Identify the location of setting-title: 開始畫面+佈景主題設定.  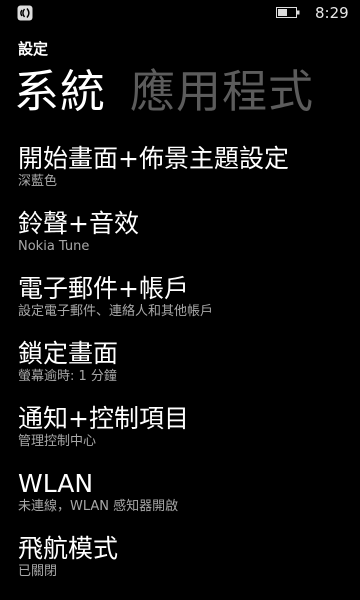
(153, 158).